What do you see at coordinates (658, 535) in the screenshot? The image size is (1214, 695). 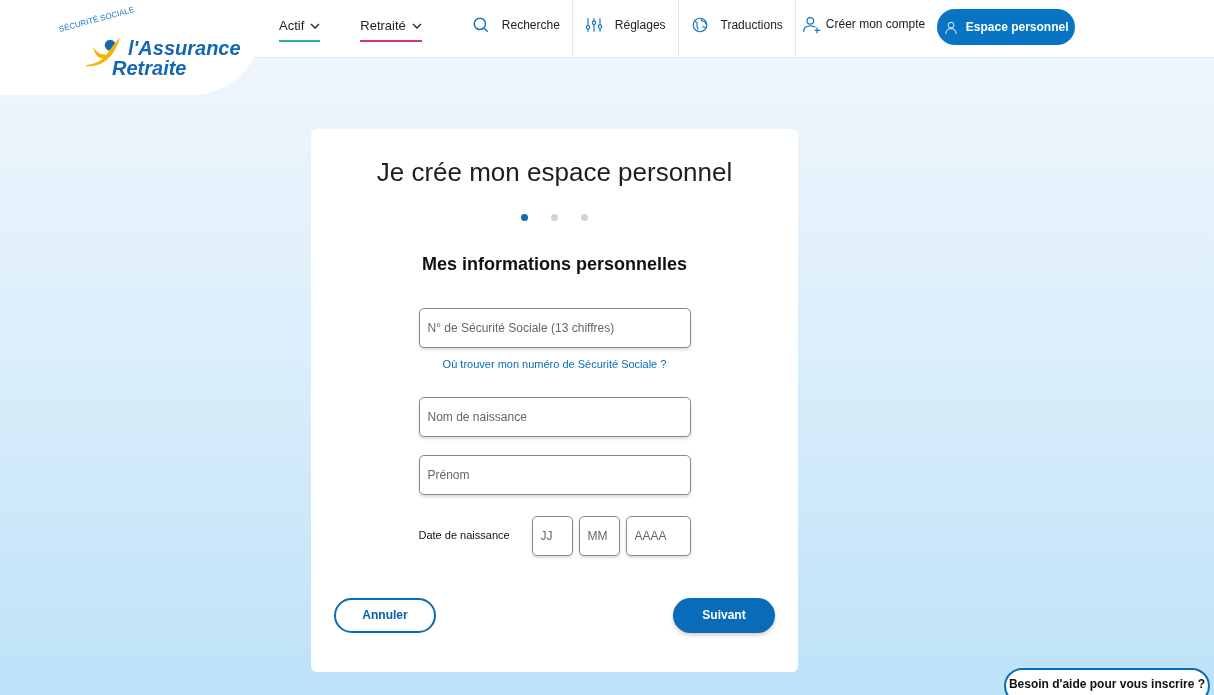 I see `date-field: AAAA` at bounding box center [658, 535].